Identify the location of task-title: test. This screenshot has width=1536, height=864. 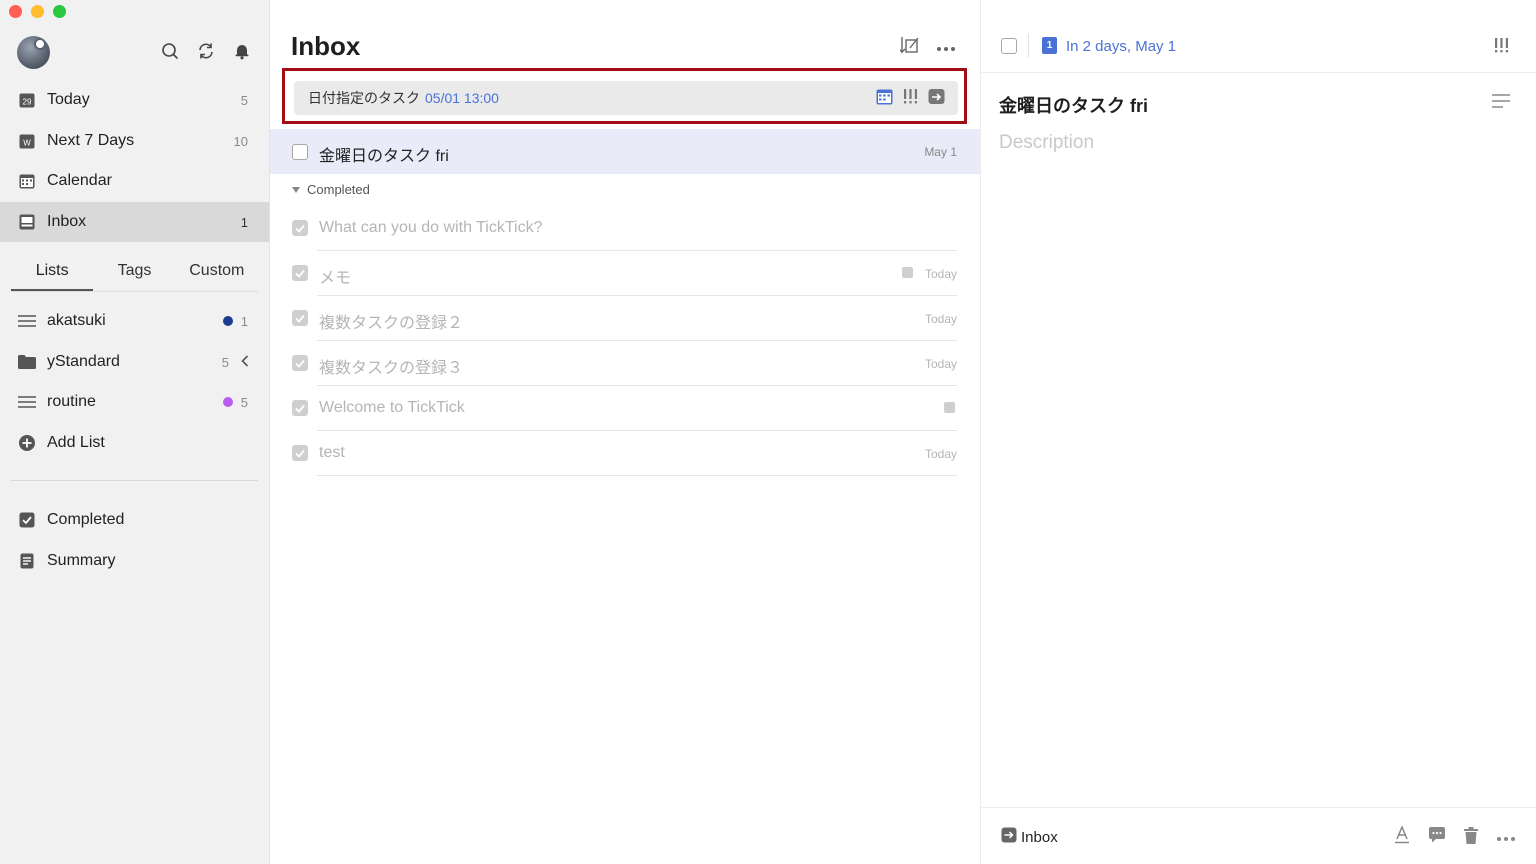
(332, 452).